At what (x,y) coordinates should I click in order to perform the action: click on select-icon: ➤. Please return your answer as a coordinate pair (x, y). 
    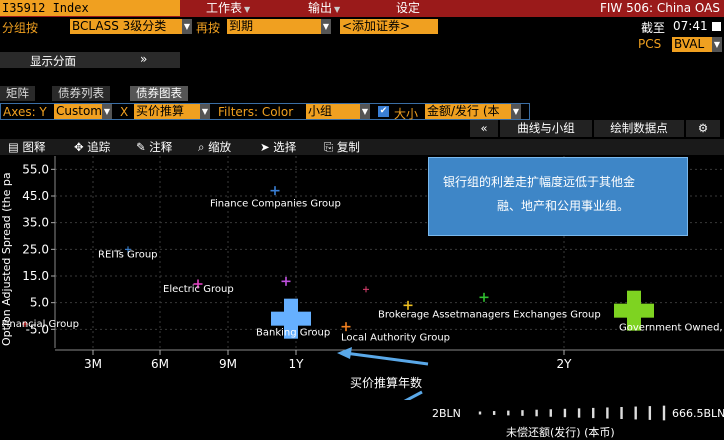
    Looking at the image, I should click on (265, 147).